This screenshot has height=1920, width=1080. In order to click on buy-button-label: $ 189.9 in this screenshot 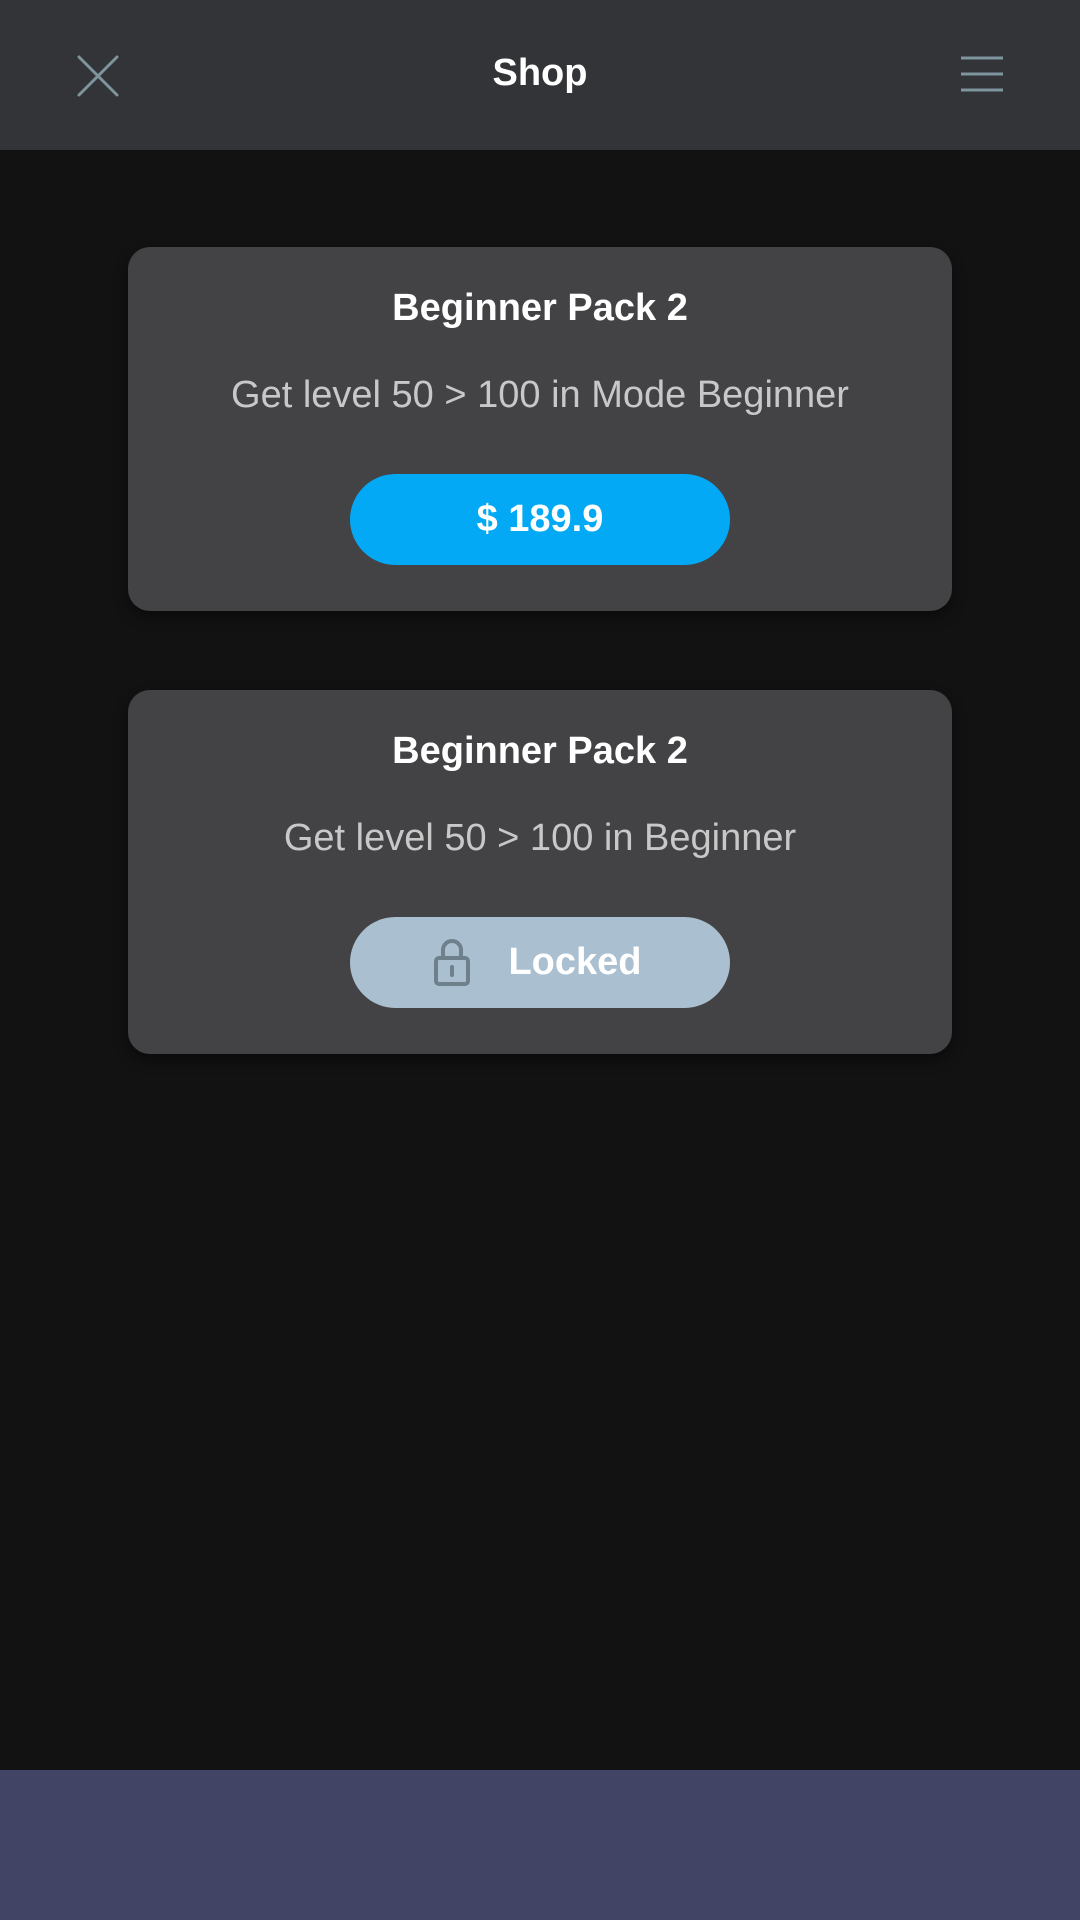, I will do `click(540, 519)`.